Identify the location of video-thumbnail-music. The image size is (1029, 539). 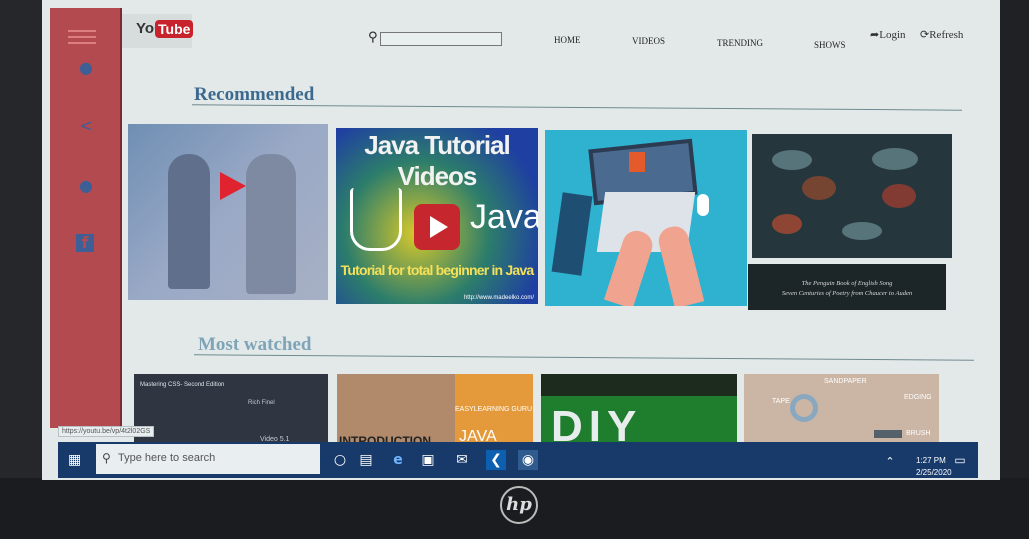
(228, 212).